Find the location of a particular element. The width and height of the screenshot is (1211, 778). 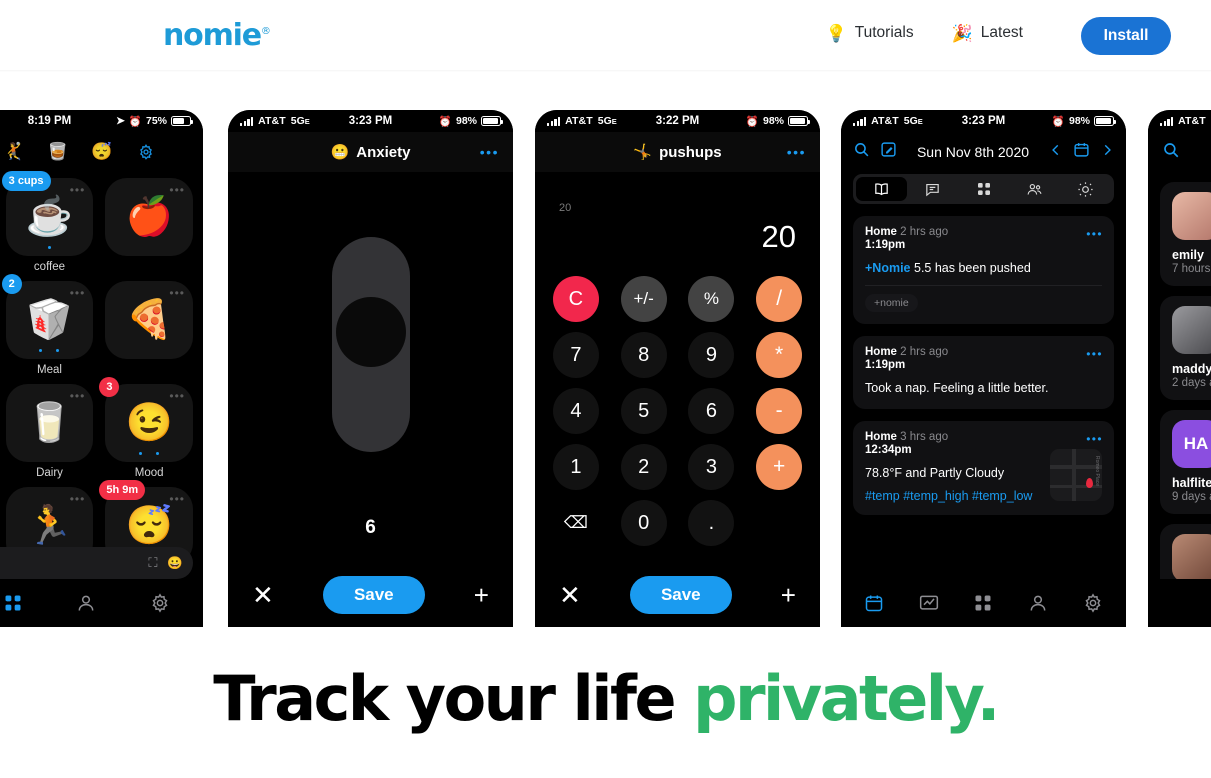

board-note-input-bar: What's up? ⛶ 😀 is located at coordinates (101, 563).